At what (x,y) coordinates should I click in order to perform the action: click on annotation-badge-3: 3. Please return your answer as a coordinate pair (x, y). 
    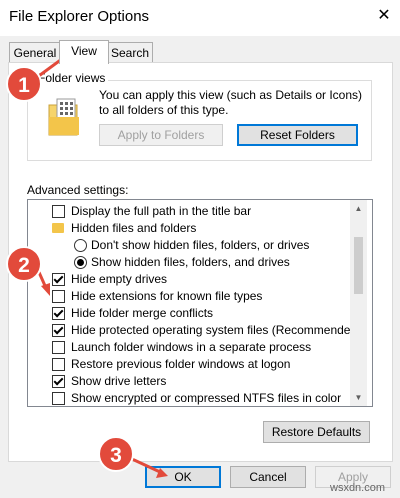
    Looking at the image, I should click on (116, 454).